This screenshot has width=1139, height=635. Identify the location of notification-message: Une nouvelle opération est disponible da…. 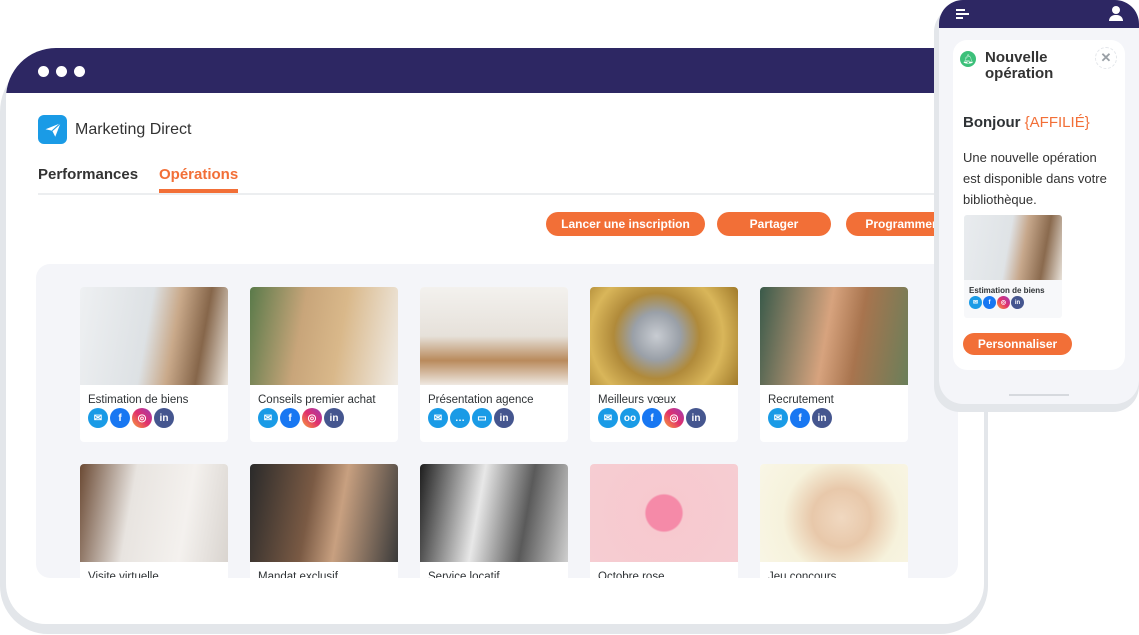
(1035, 178).